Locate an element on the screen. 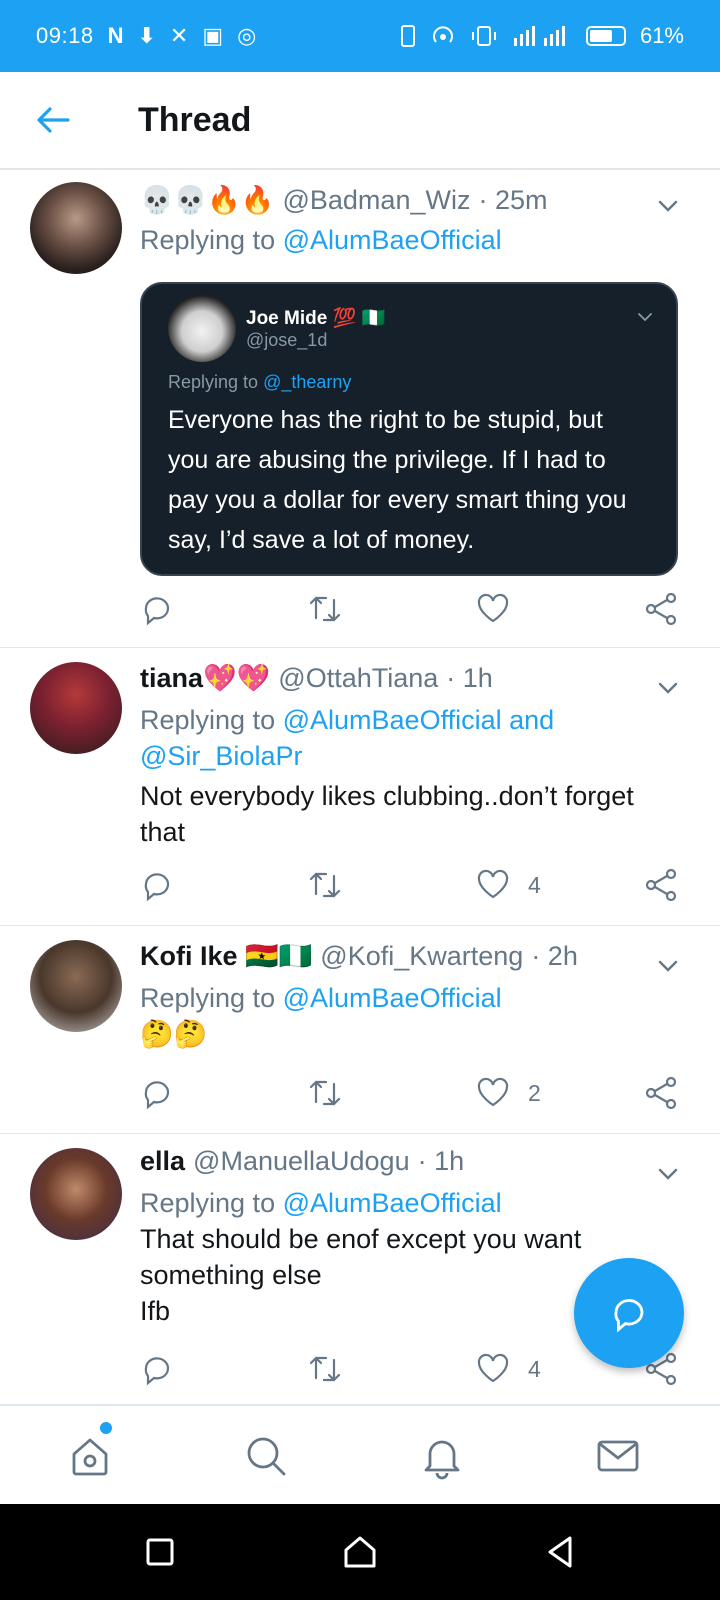 This screenshot has height=1600, width=720. quoted-mention: @_thearny is located at coordinates (307, 382).